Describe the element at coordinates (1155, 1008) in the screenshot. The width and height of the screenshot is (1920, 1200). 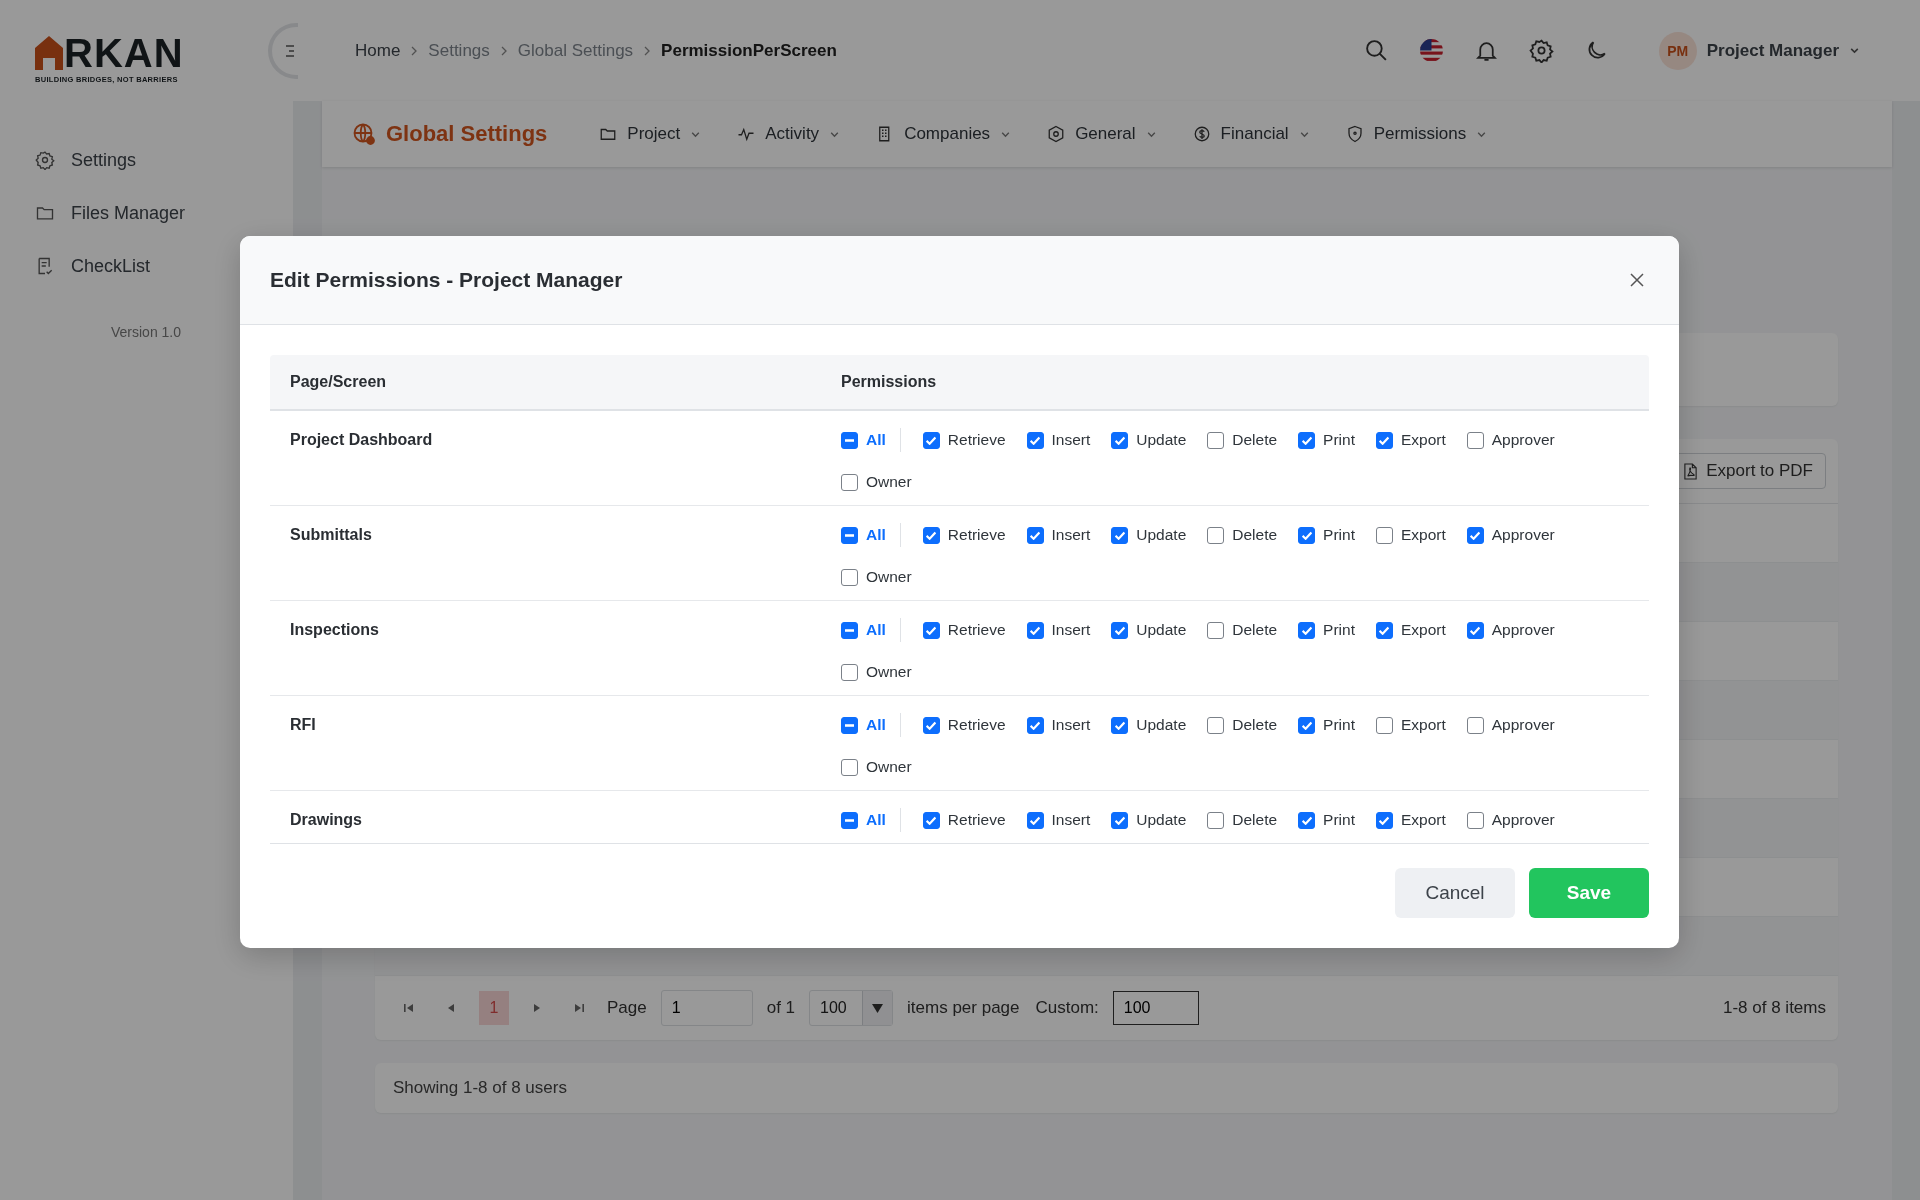
I see `custom-size-input: 100` at that location.